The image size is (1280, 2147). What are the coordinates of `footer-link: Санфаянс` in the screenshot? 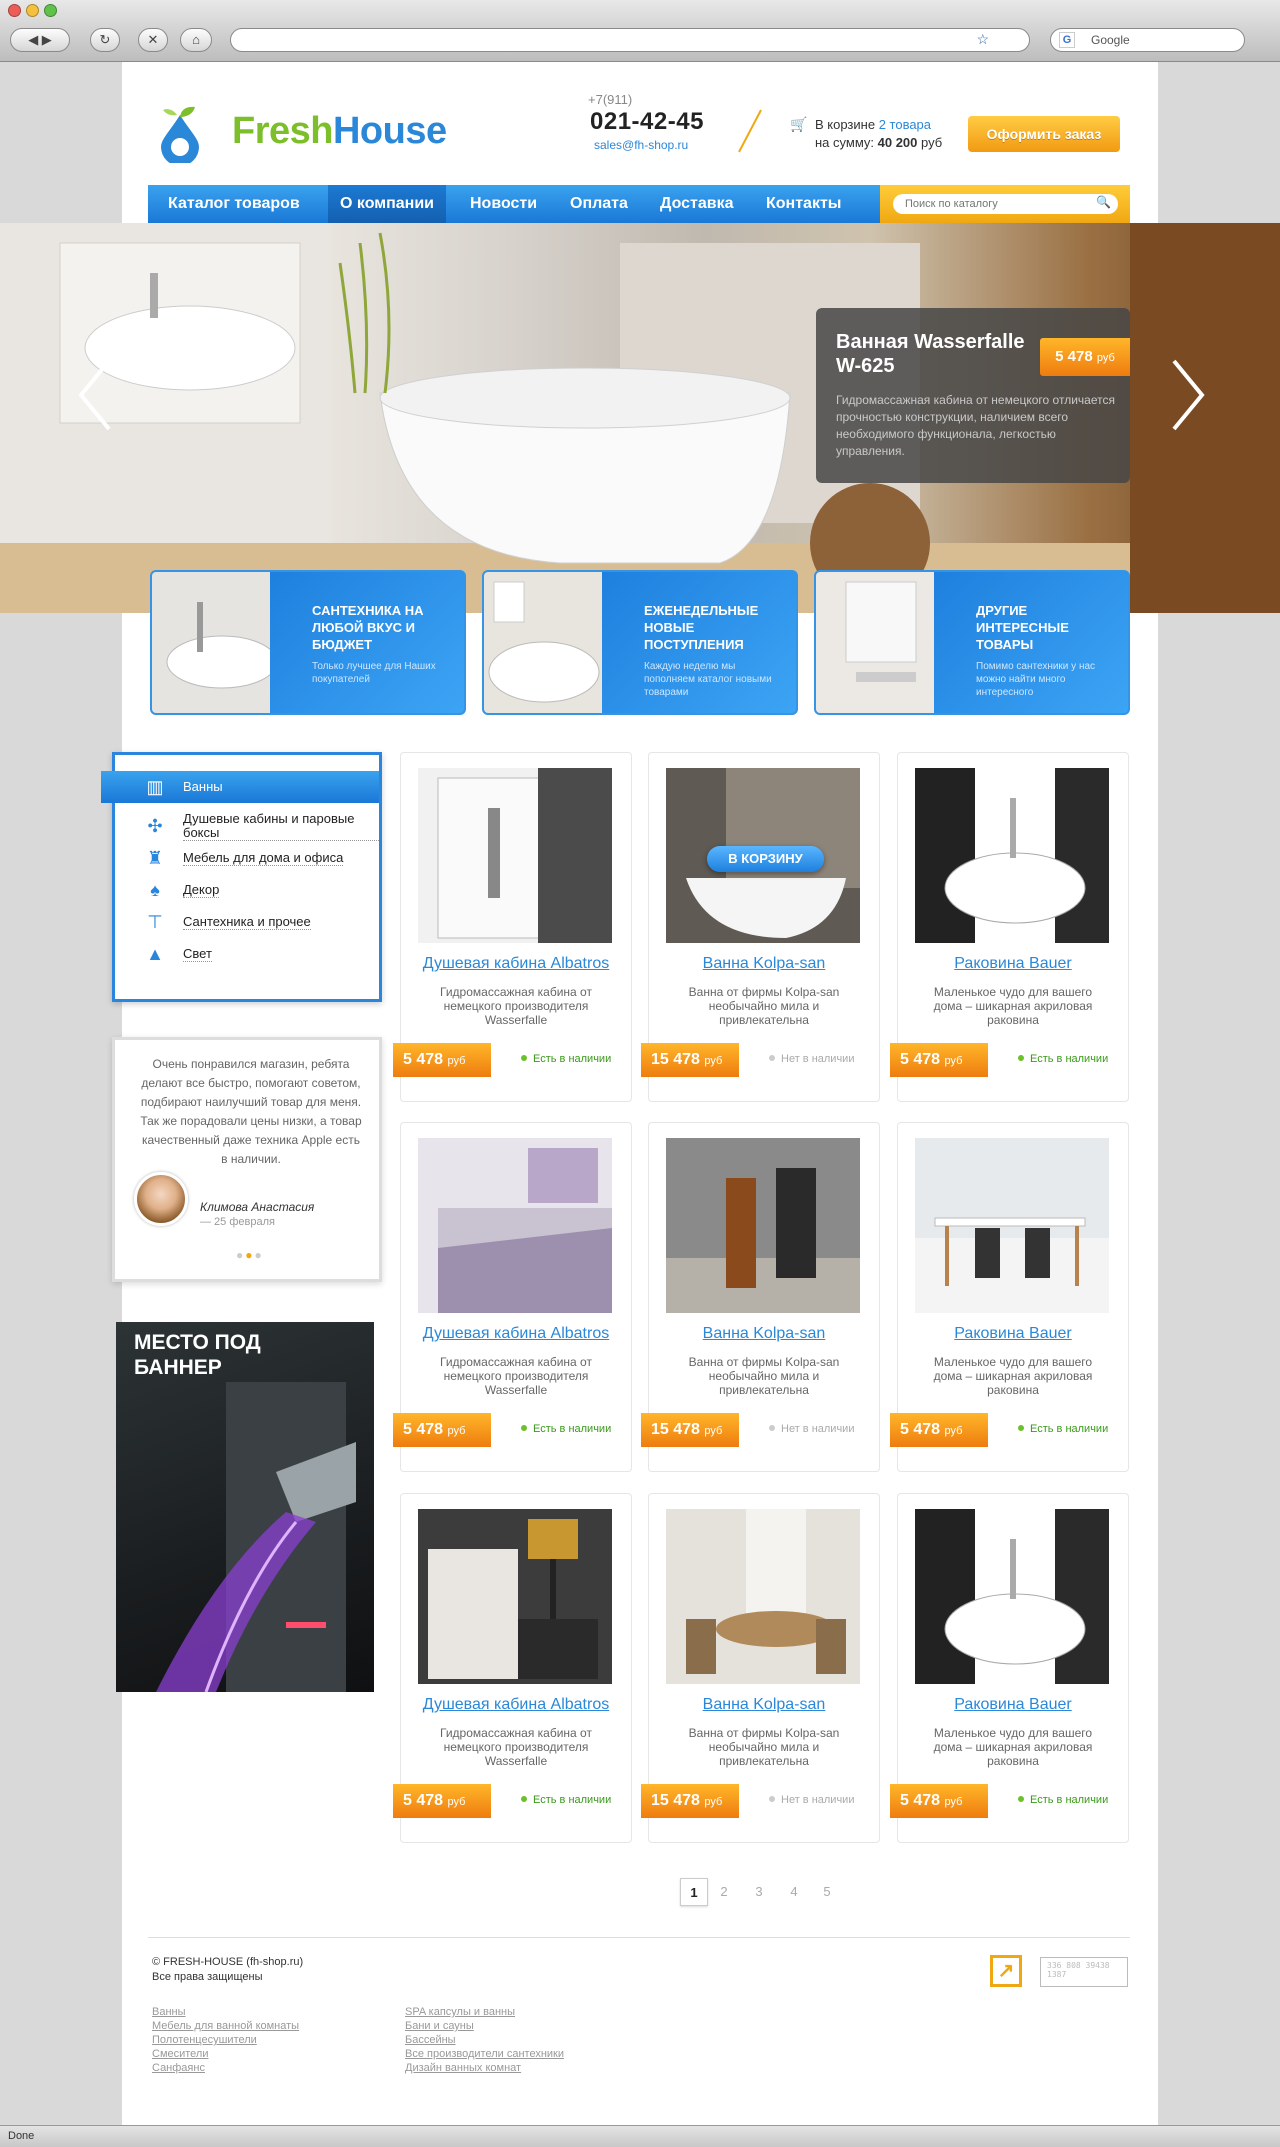 It's located at (225, 2068).